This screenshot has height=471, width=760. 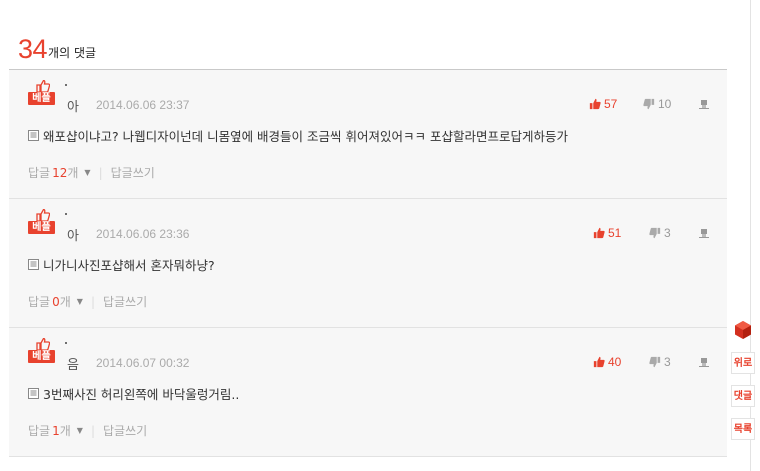 What do you see at coordinates (91, 172) in the screenshot?
I see `reply-actions: 답글 12 개 ▼ | 답글쓰기` at bounding box center [91, 172].